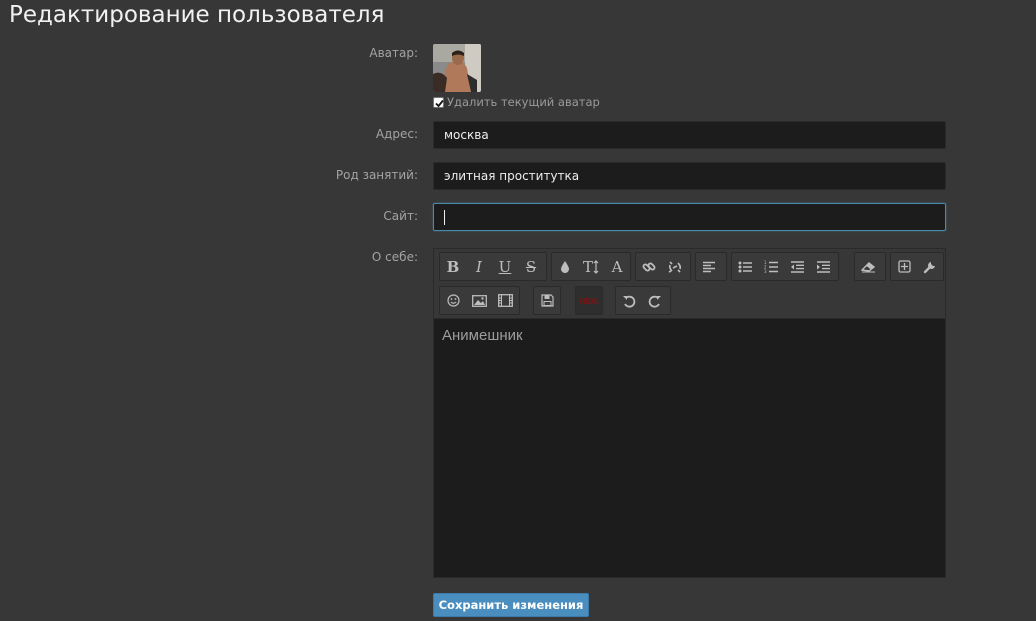 This screenshot has height=621, width=1036. I want to click on table-icon, so click(904, 266).